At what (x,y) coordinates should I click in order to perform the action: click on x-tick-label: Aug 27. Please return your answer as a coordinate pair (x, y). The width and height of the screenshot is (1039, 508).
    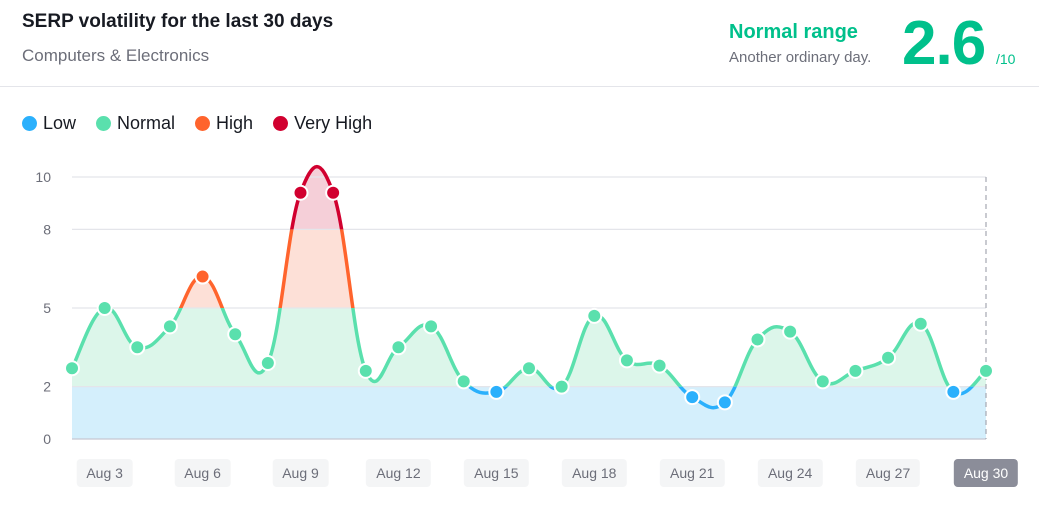
    Looking at the image, I should click on (888, 473).